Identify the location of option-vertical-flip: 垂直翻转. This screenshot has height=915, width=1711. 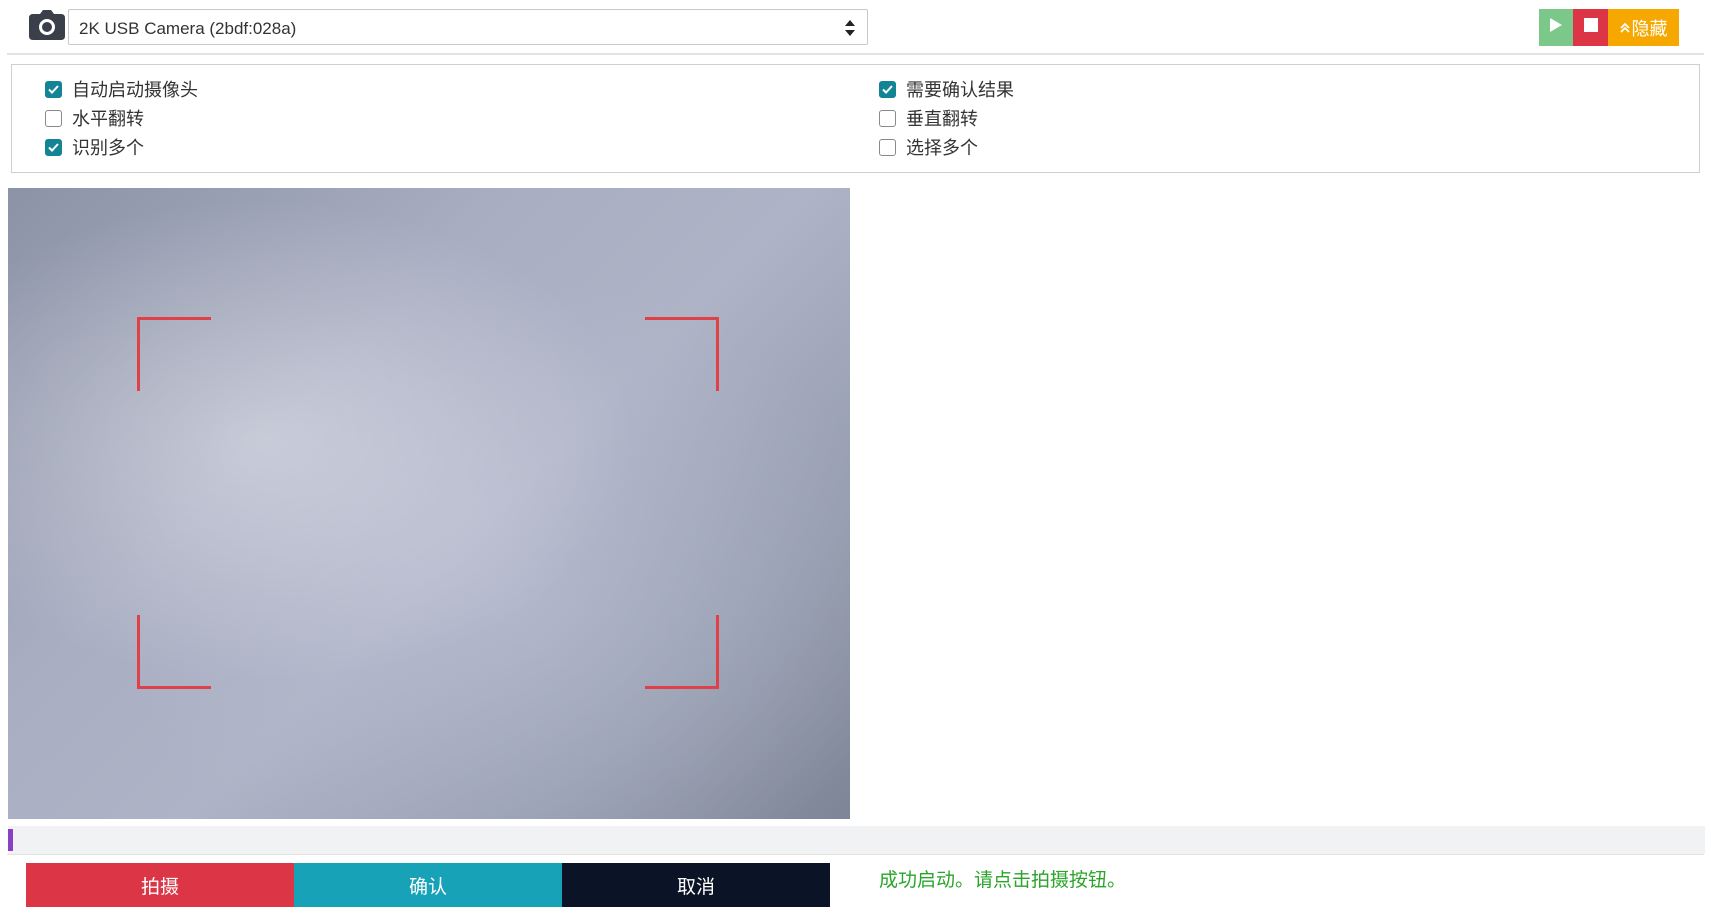
(928, 118).